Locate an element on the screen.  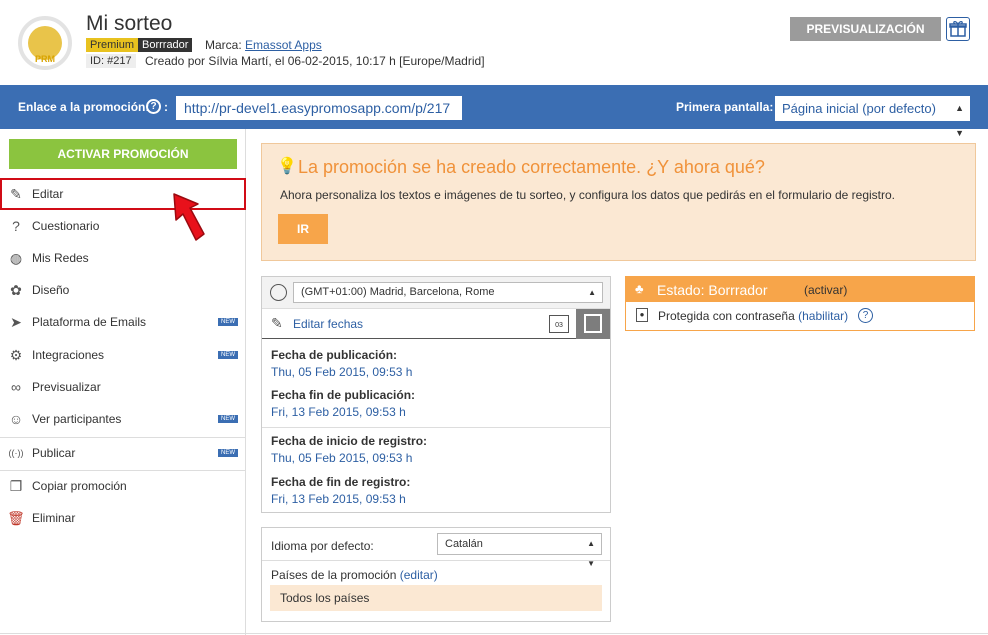
first-screen-value: Página inicial (por defecto) is located at coordinates (859, 108).